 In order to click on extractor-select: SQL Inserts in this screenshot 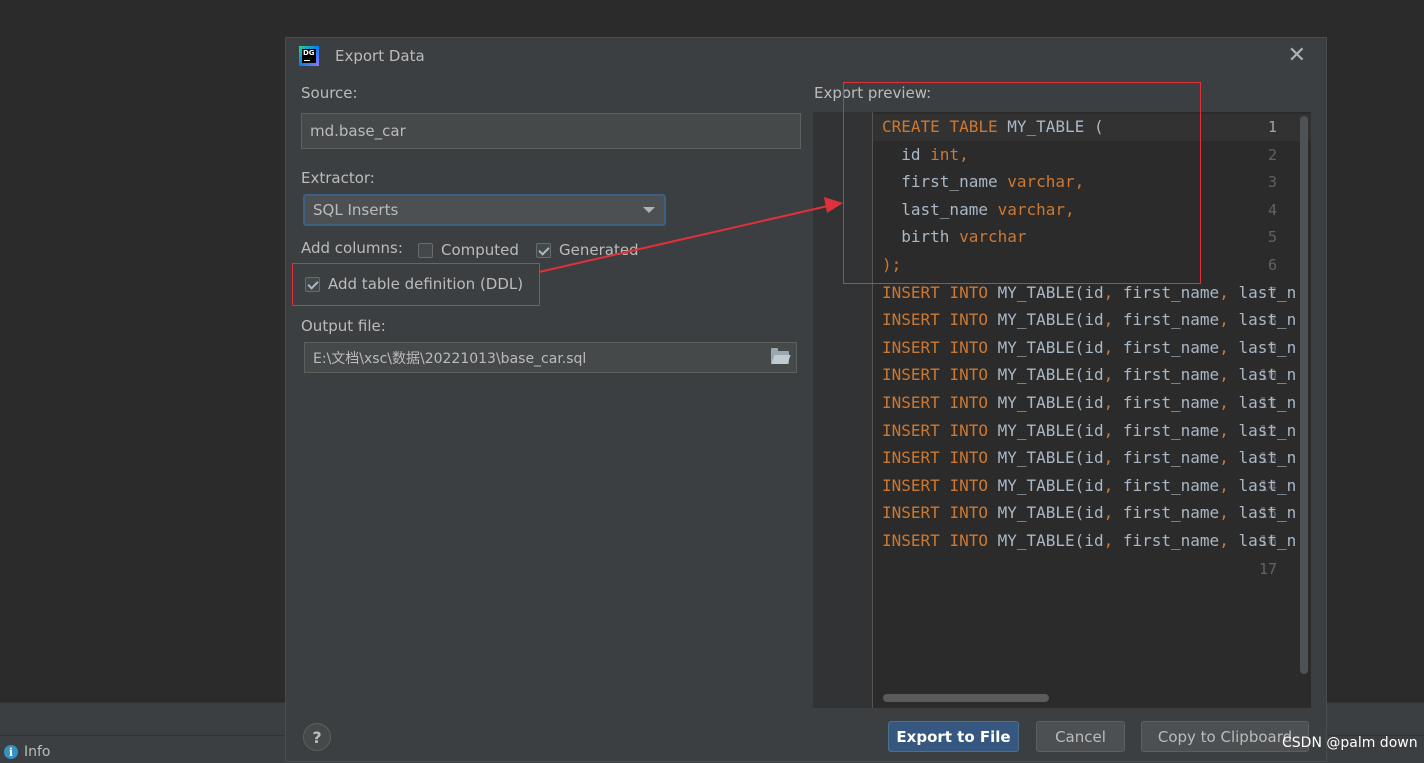, I will do `click(484, 210)`.